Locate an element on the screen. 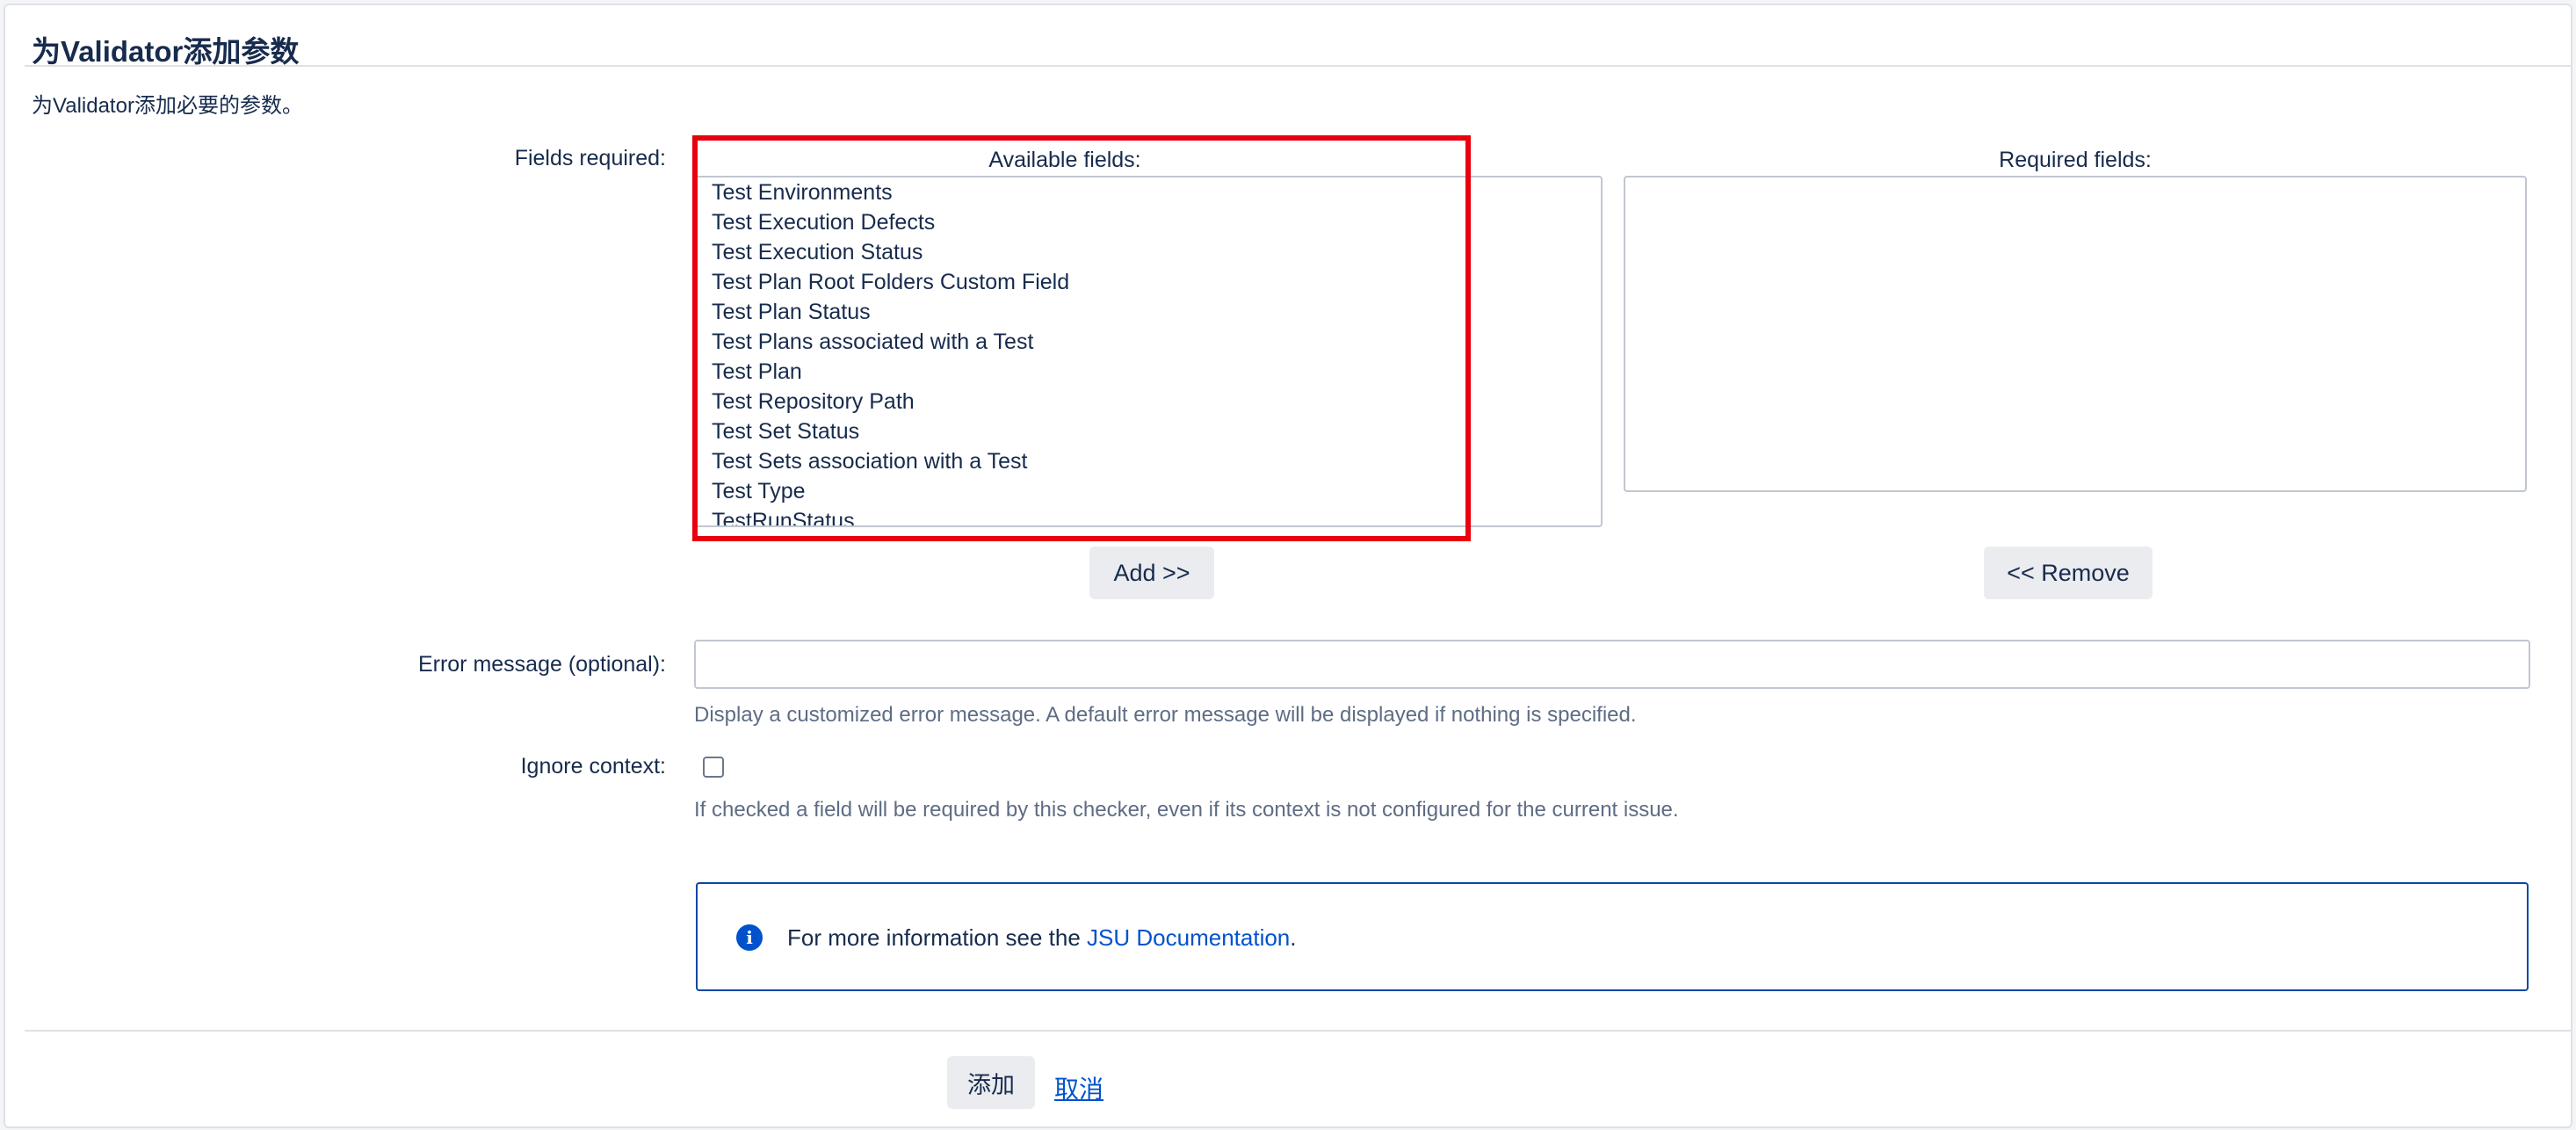  info-icon: i is located at coordinates (749, 938).